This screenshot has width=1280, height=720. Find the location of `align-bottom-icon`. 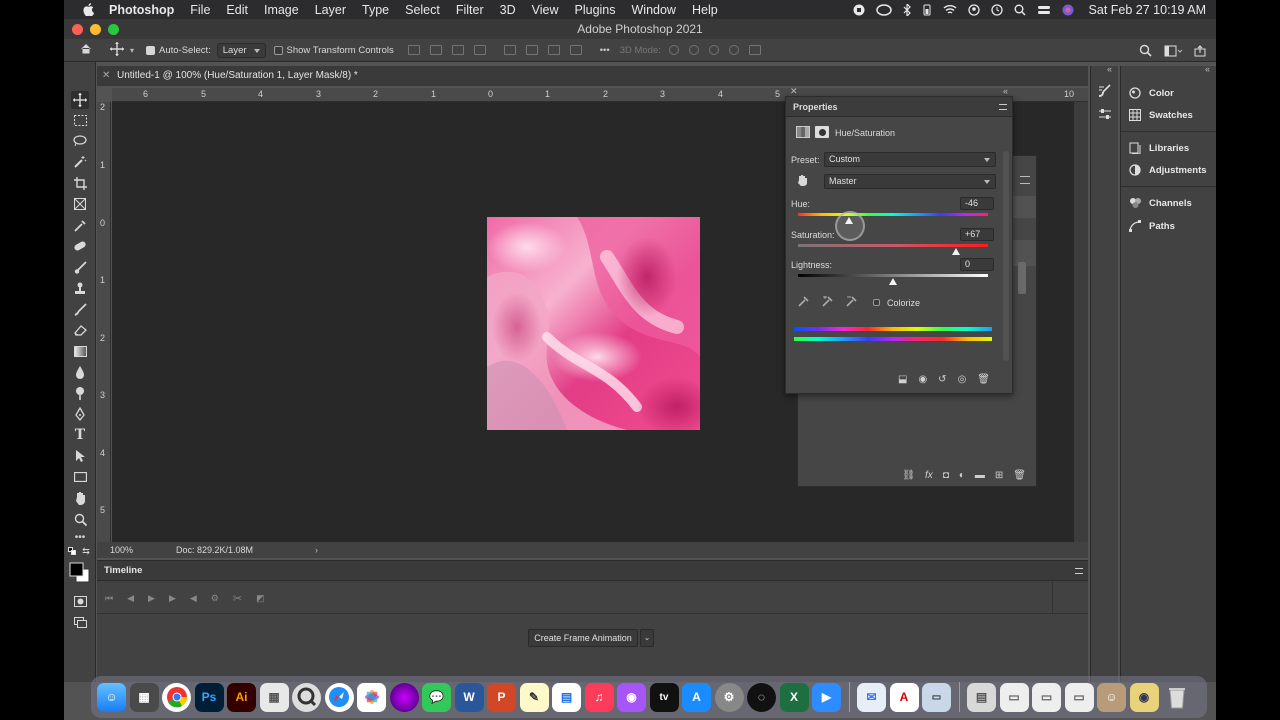

align-bottom-icon is located at coordinates (553, 50).